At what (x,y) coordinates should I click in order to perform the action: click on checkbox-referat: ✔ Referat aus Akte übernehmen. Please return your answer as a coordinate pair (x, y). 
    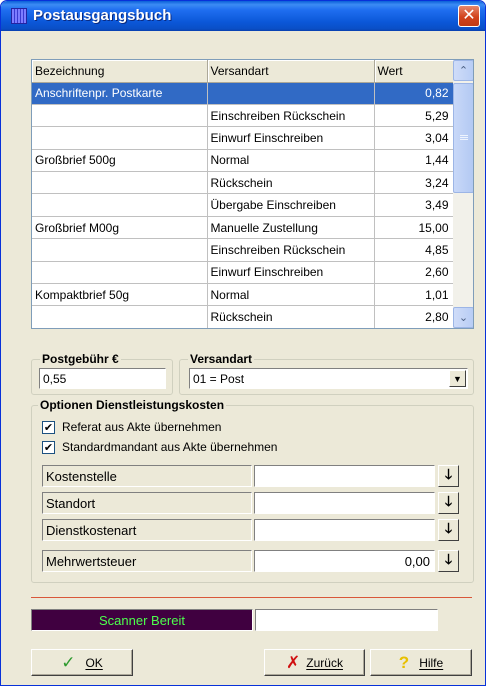
    Looking at the image, I should click on (131, 427).